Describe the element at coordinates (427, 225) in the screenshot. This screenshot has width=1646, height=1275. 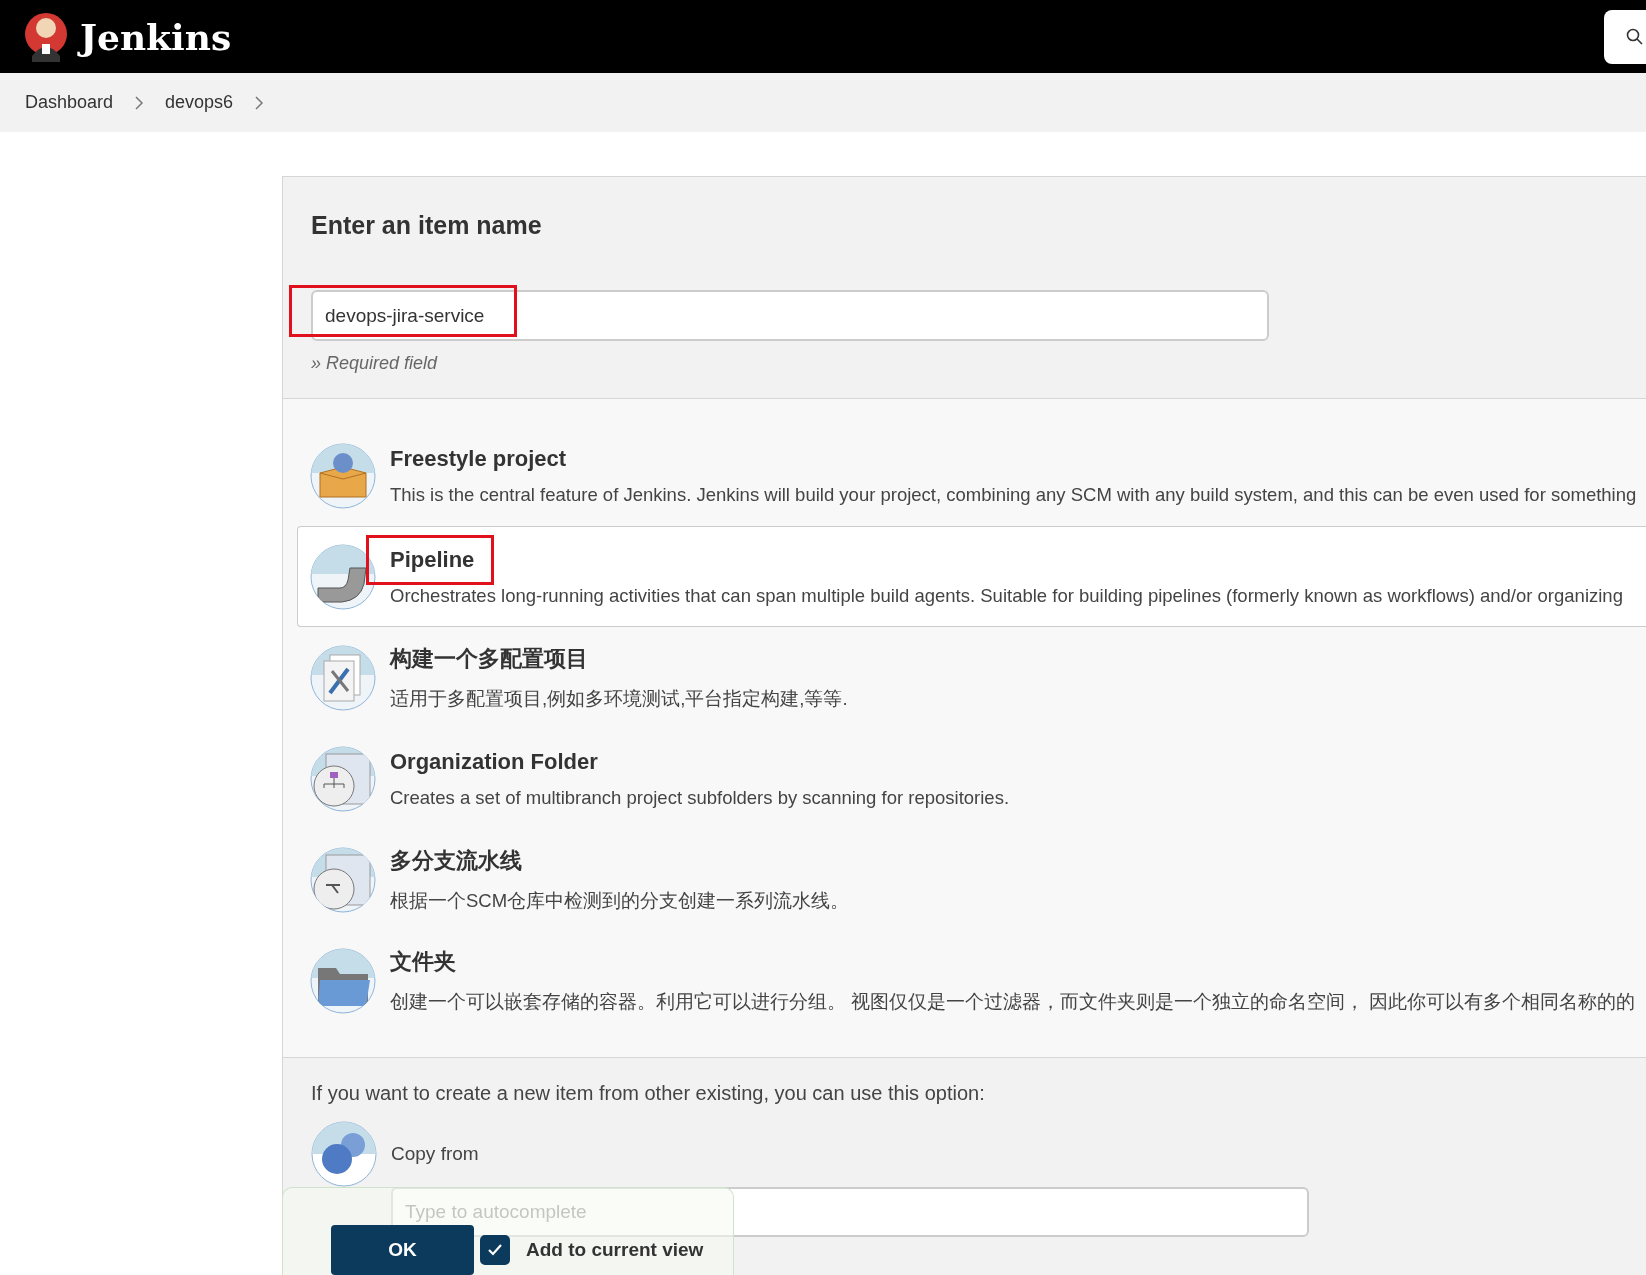
I see `section-heading: Enter an item name` at that location.